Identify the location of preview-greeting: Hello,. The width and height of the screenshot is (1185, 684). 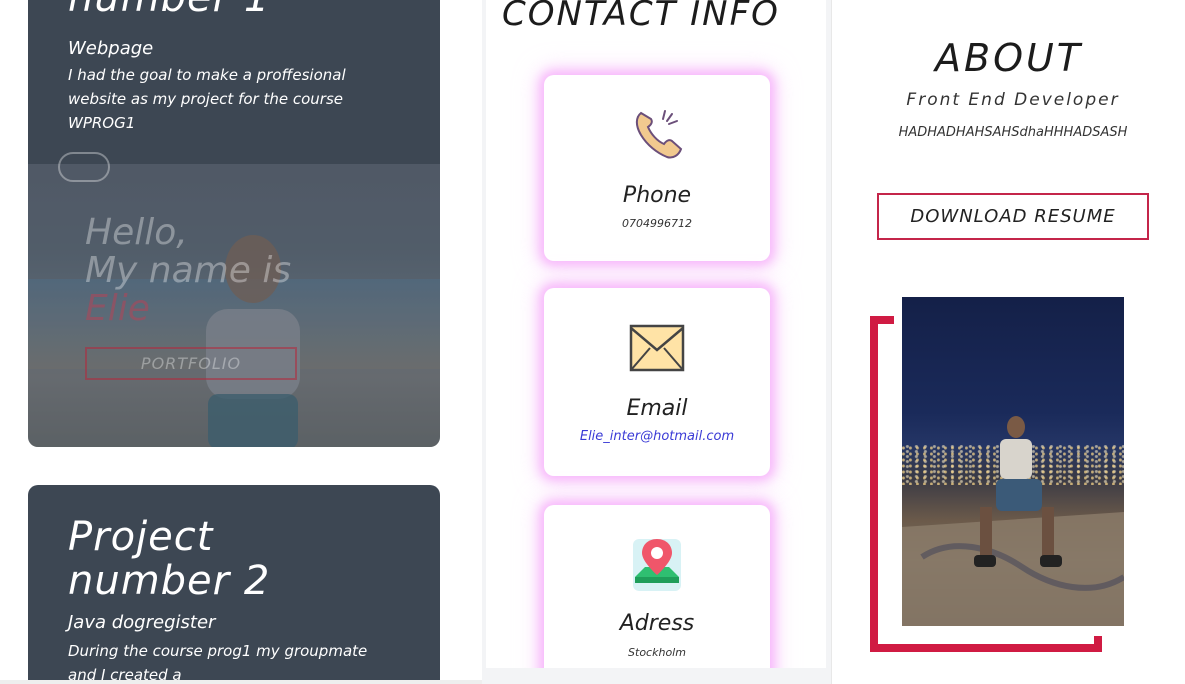
(136, 232).